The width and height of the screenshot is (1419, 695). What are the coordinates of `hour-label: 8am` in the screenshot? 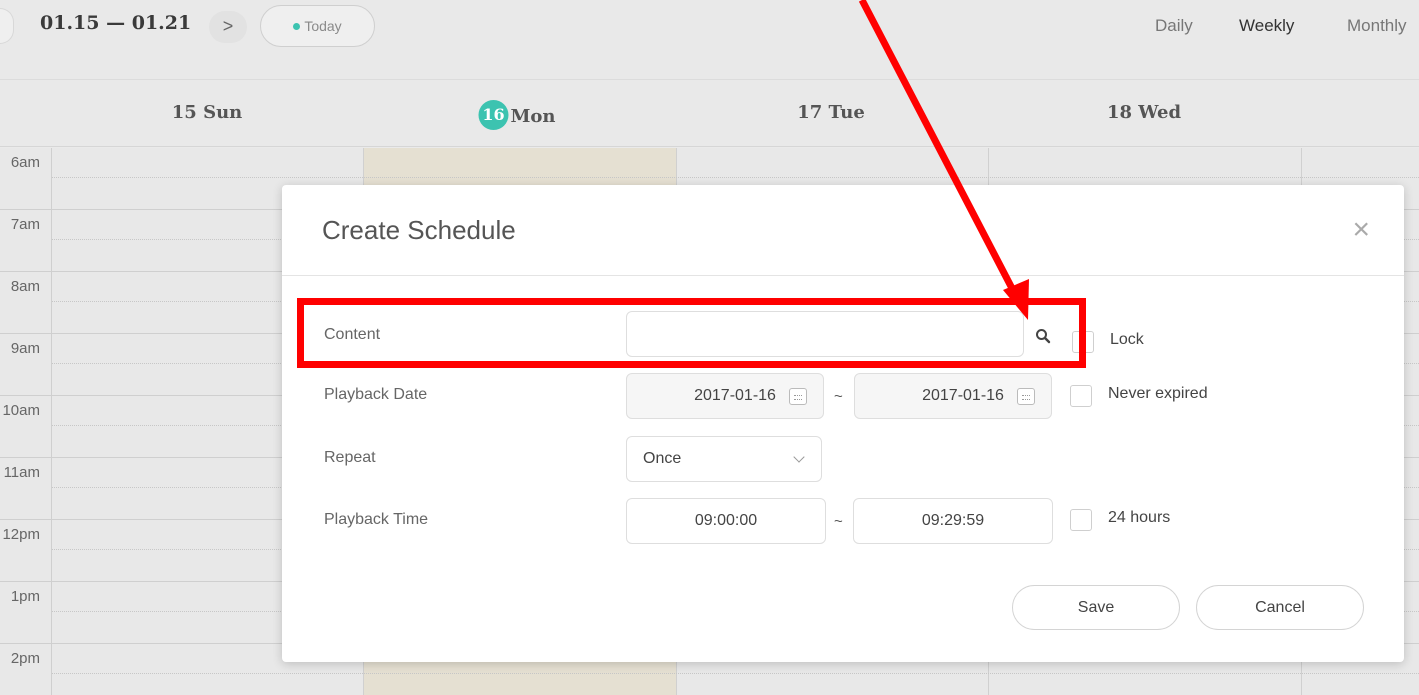 It's located at (25, 286).